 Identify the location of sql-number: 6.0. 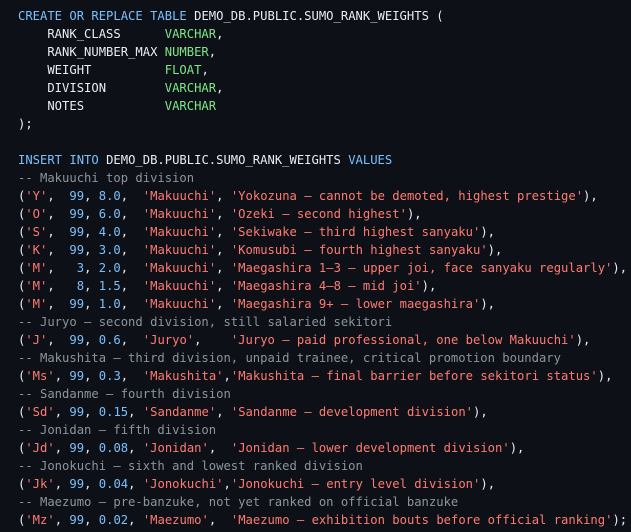
(109, 214).